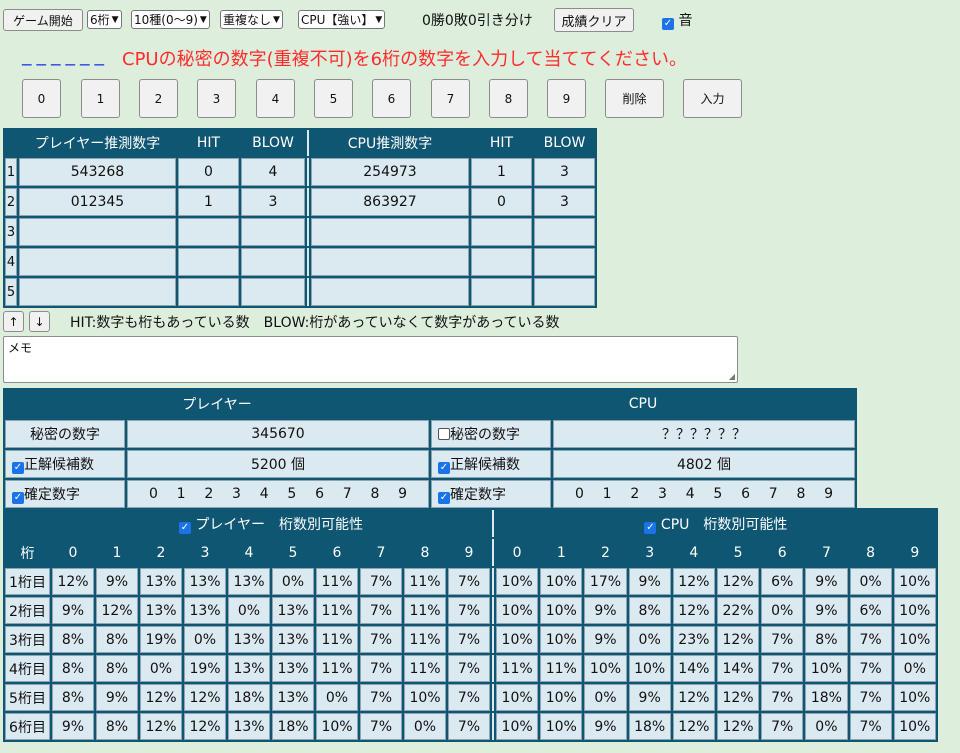 The width and height of the screenshot is (960, 753). I want to click on scroll-down-button: ↓, so click(39, 321).